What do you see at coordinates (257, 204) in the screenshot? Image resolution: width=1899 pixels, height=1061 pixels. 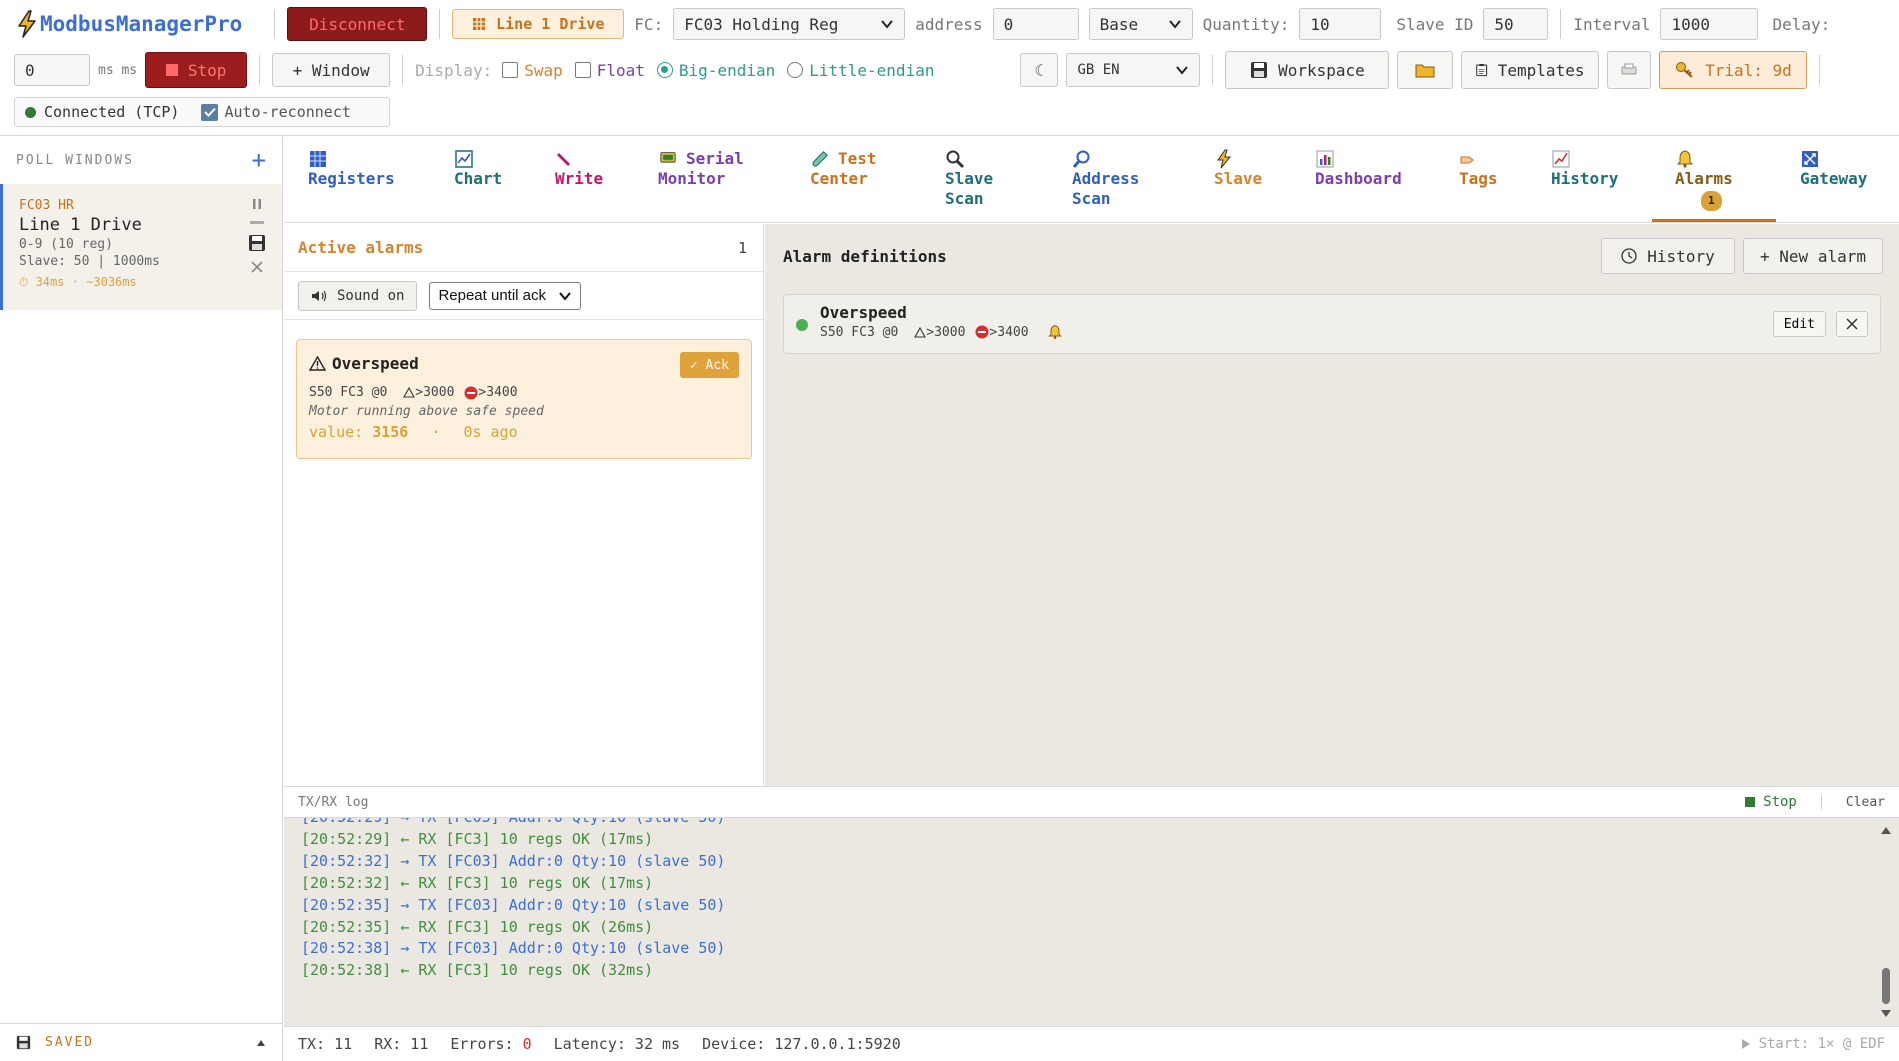 I see `pause-icon` at bounding box center [257, 204].